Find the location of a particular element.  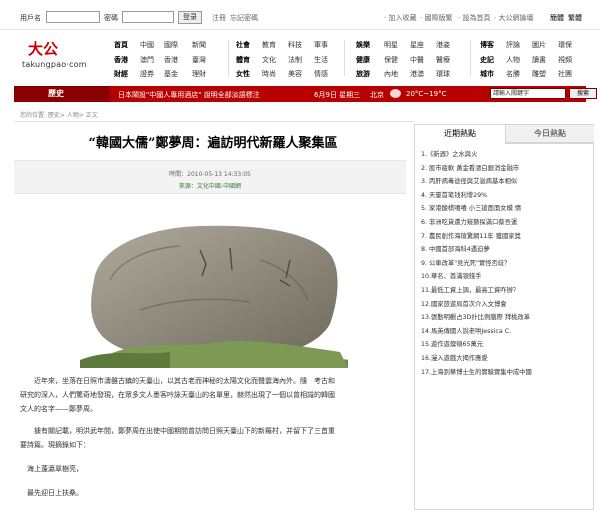

article-source: 來源：文化中國-中國網 is located at coordinates (210, 185).